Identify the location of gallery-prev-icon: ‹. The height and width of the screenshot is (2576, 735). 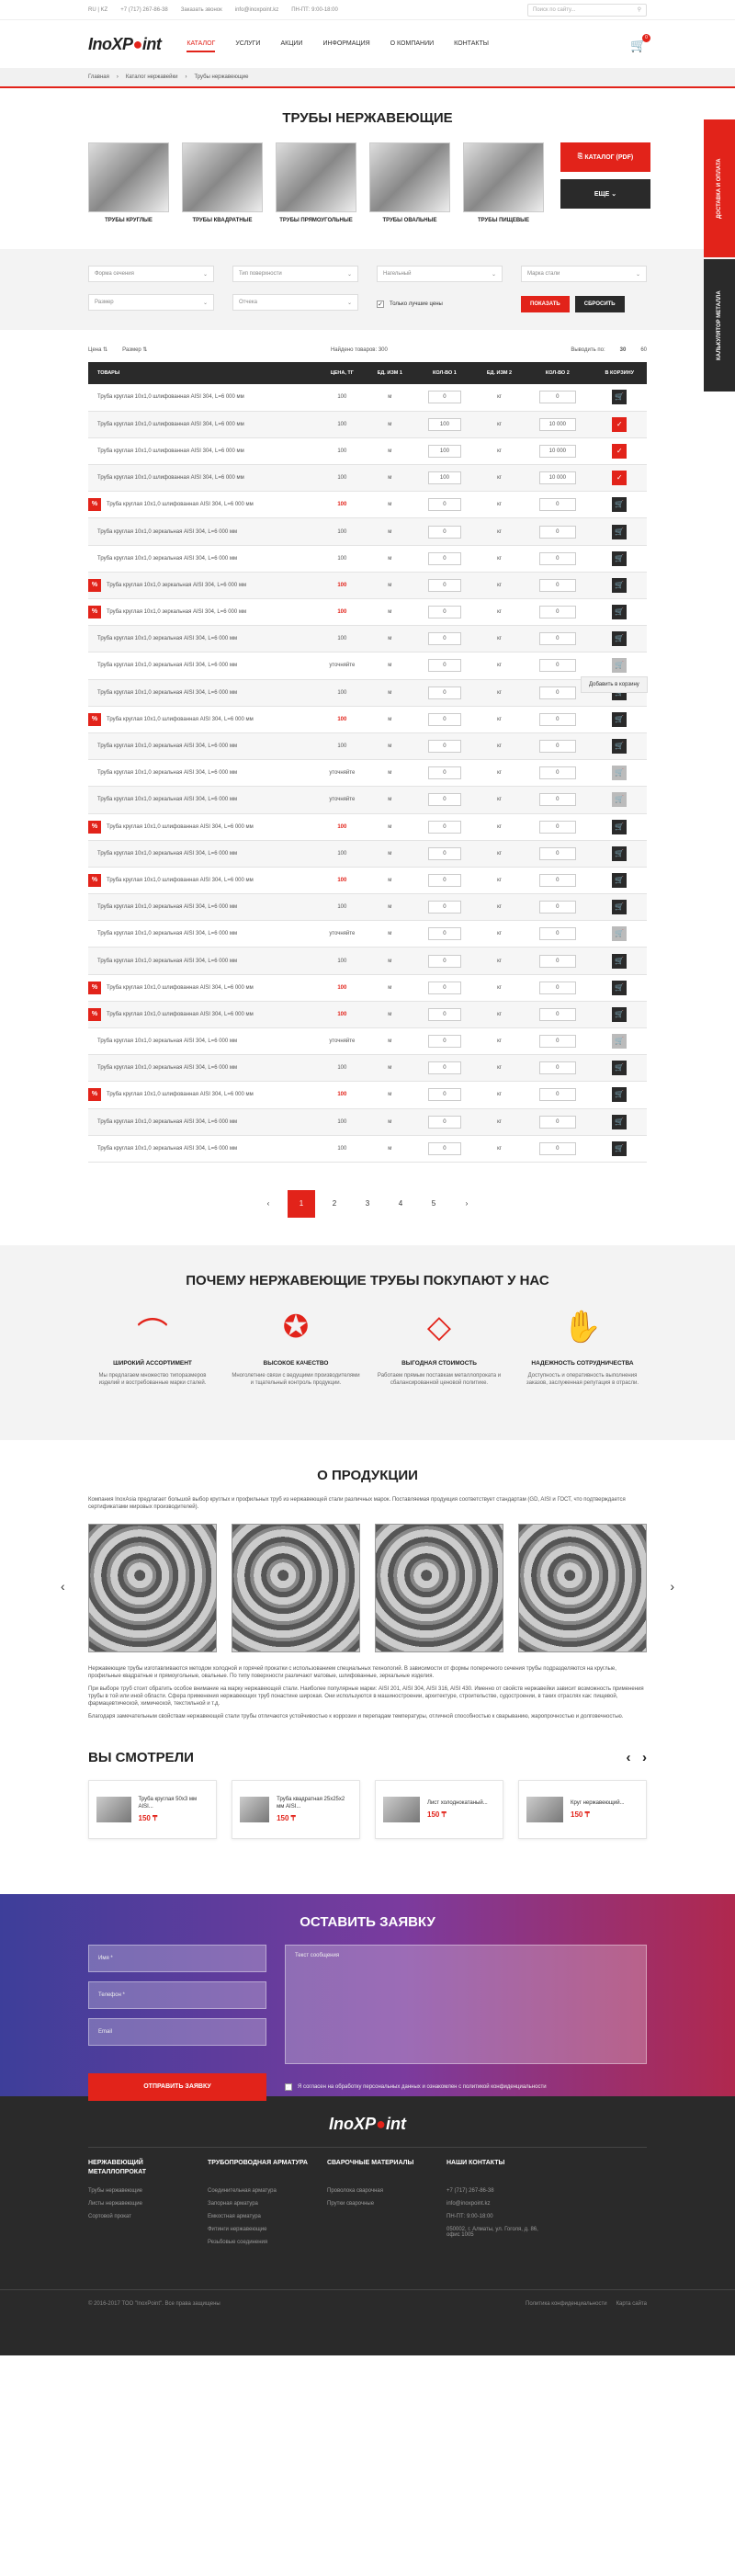
(63, 1586).